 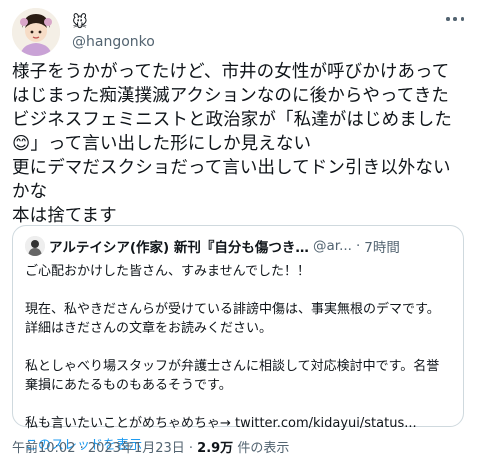 What do you see at coordinates (35, 246) in the screenshot?
I see `quoted-avatar` at bounding box center [35, 246].